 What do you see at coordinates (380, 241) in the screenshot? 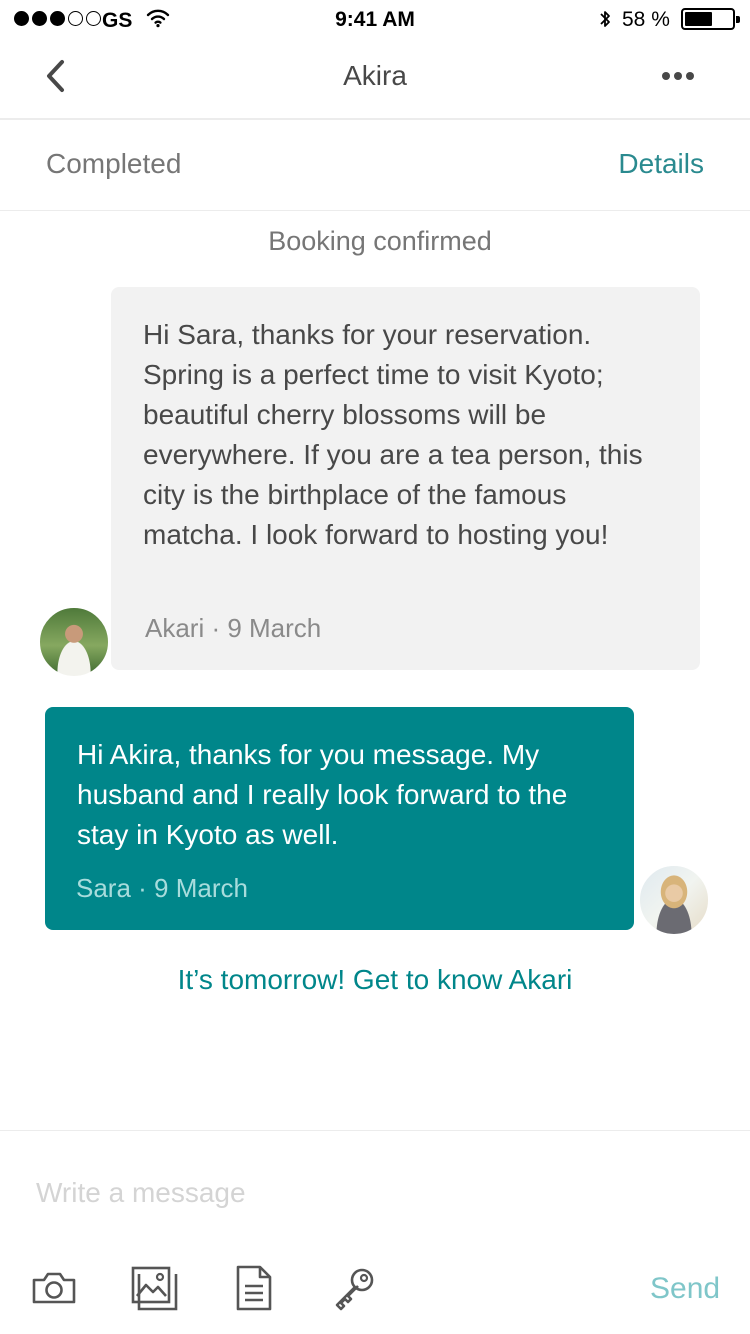
I see `system-message: Booking confirmed` at bounding box center [380, 241].